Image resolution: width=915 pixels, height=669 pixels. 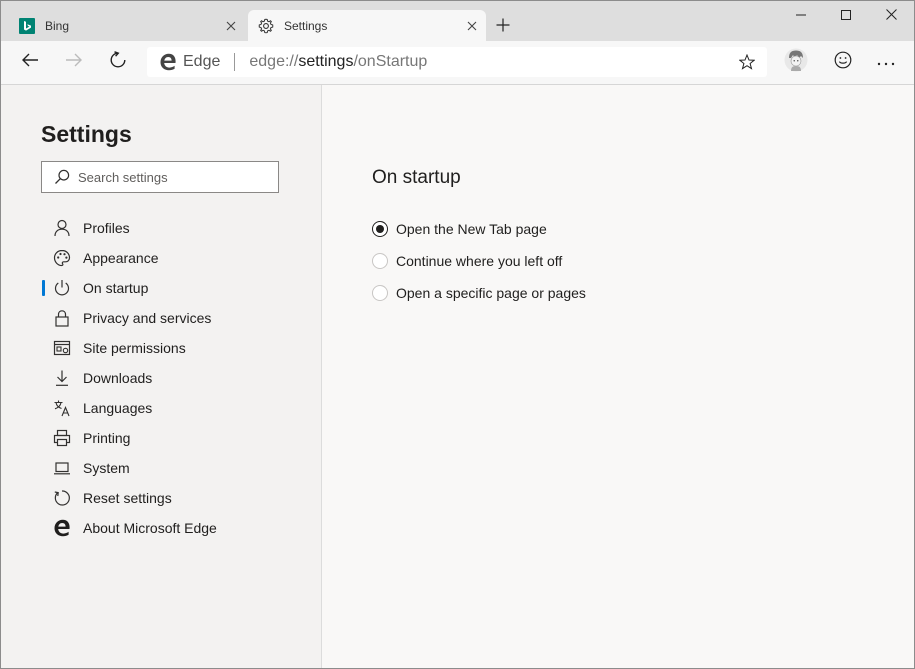 I want to click on download-icon, so click(x=62, y=378).